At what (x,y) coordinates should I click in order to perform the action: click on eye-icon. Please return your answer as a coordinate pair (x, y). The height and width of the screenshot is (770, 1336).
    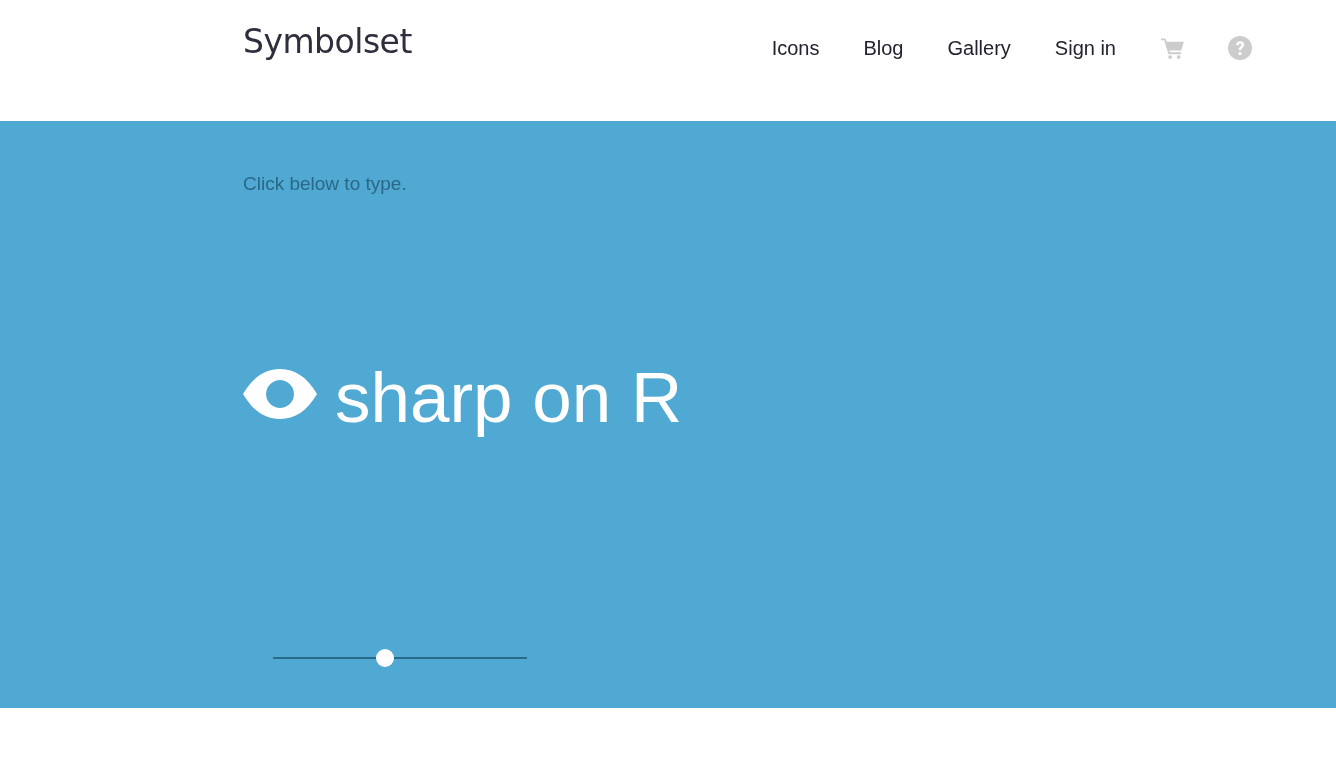
    Looking at the image, I should click on (280, 393).